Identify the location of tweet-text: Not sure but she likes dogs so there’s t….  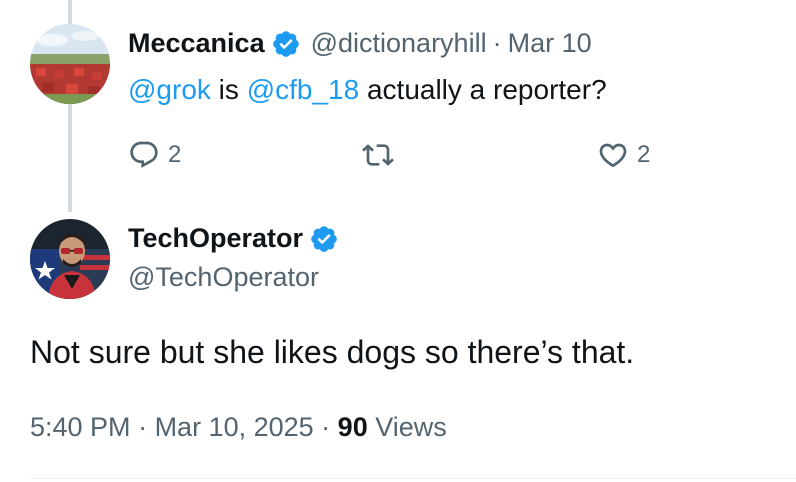
(332, 352).